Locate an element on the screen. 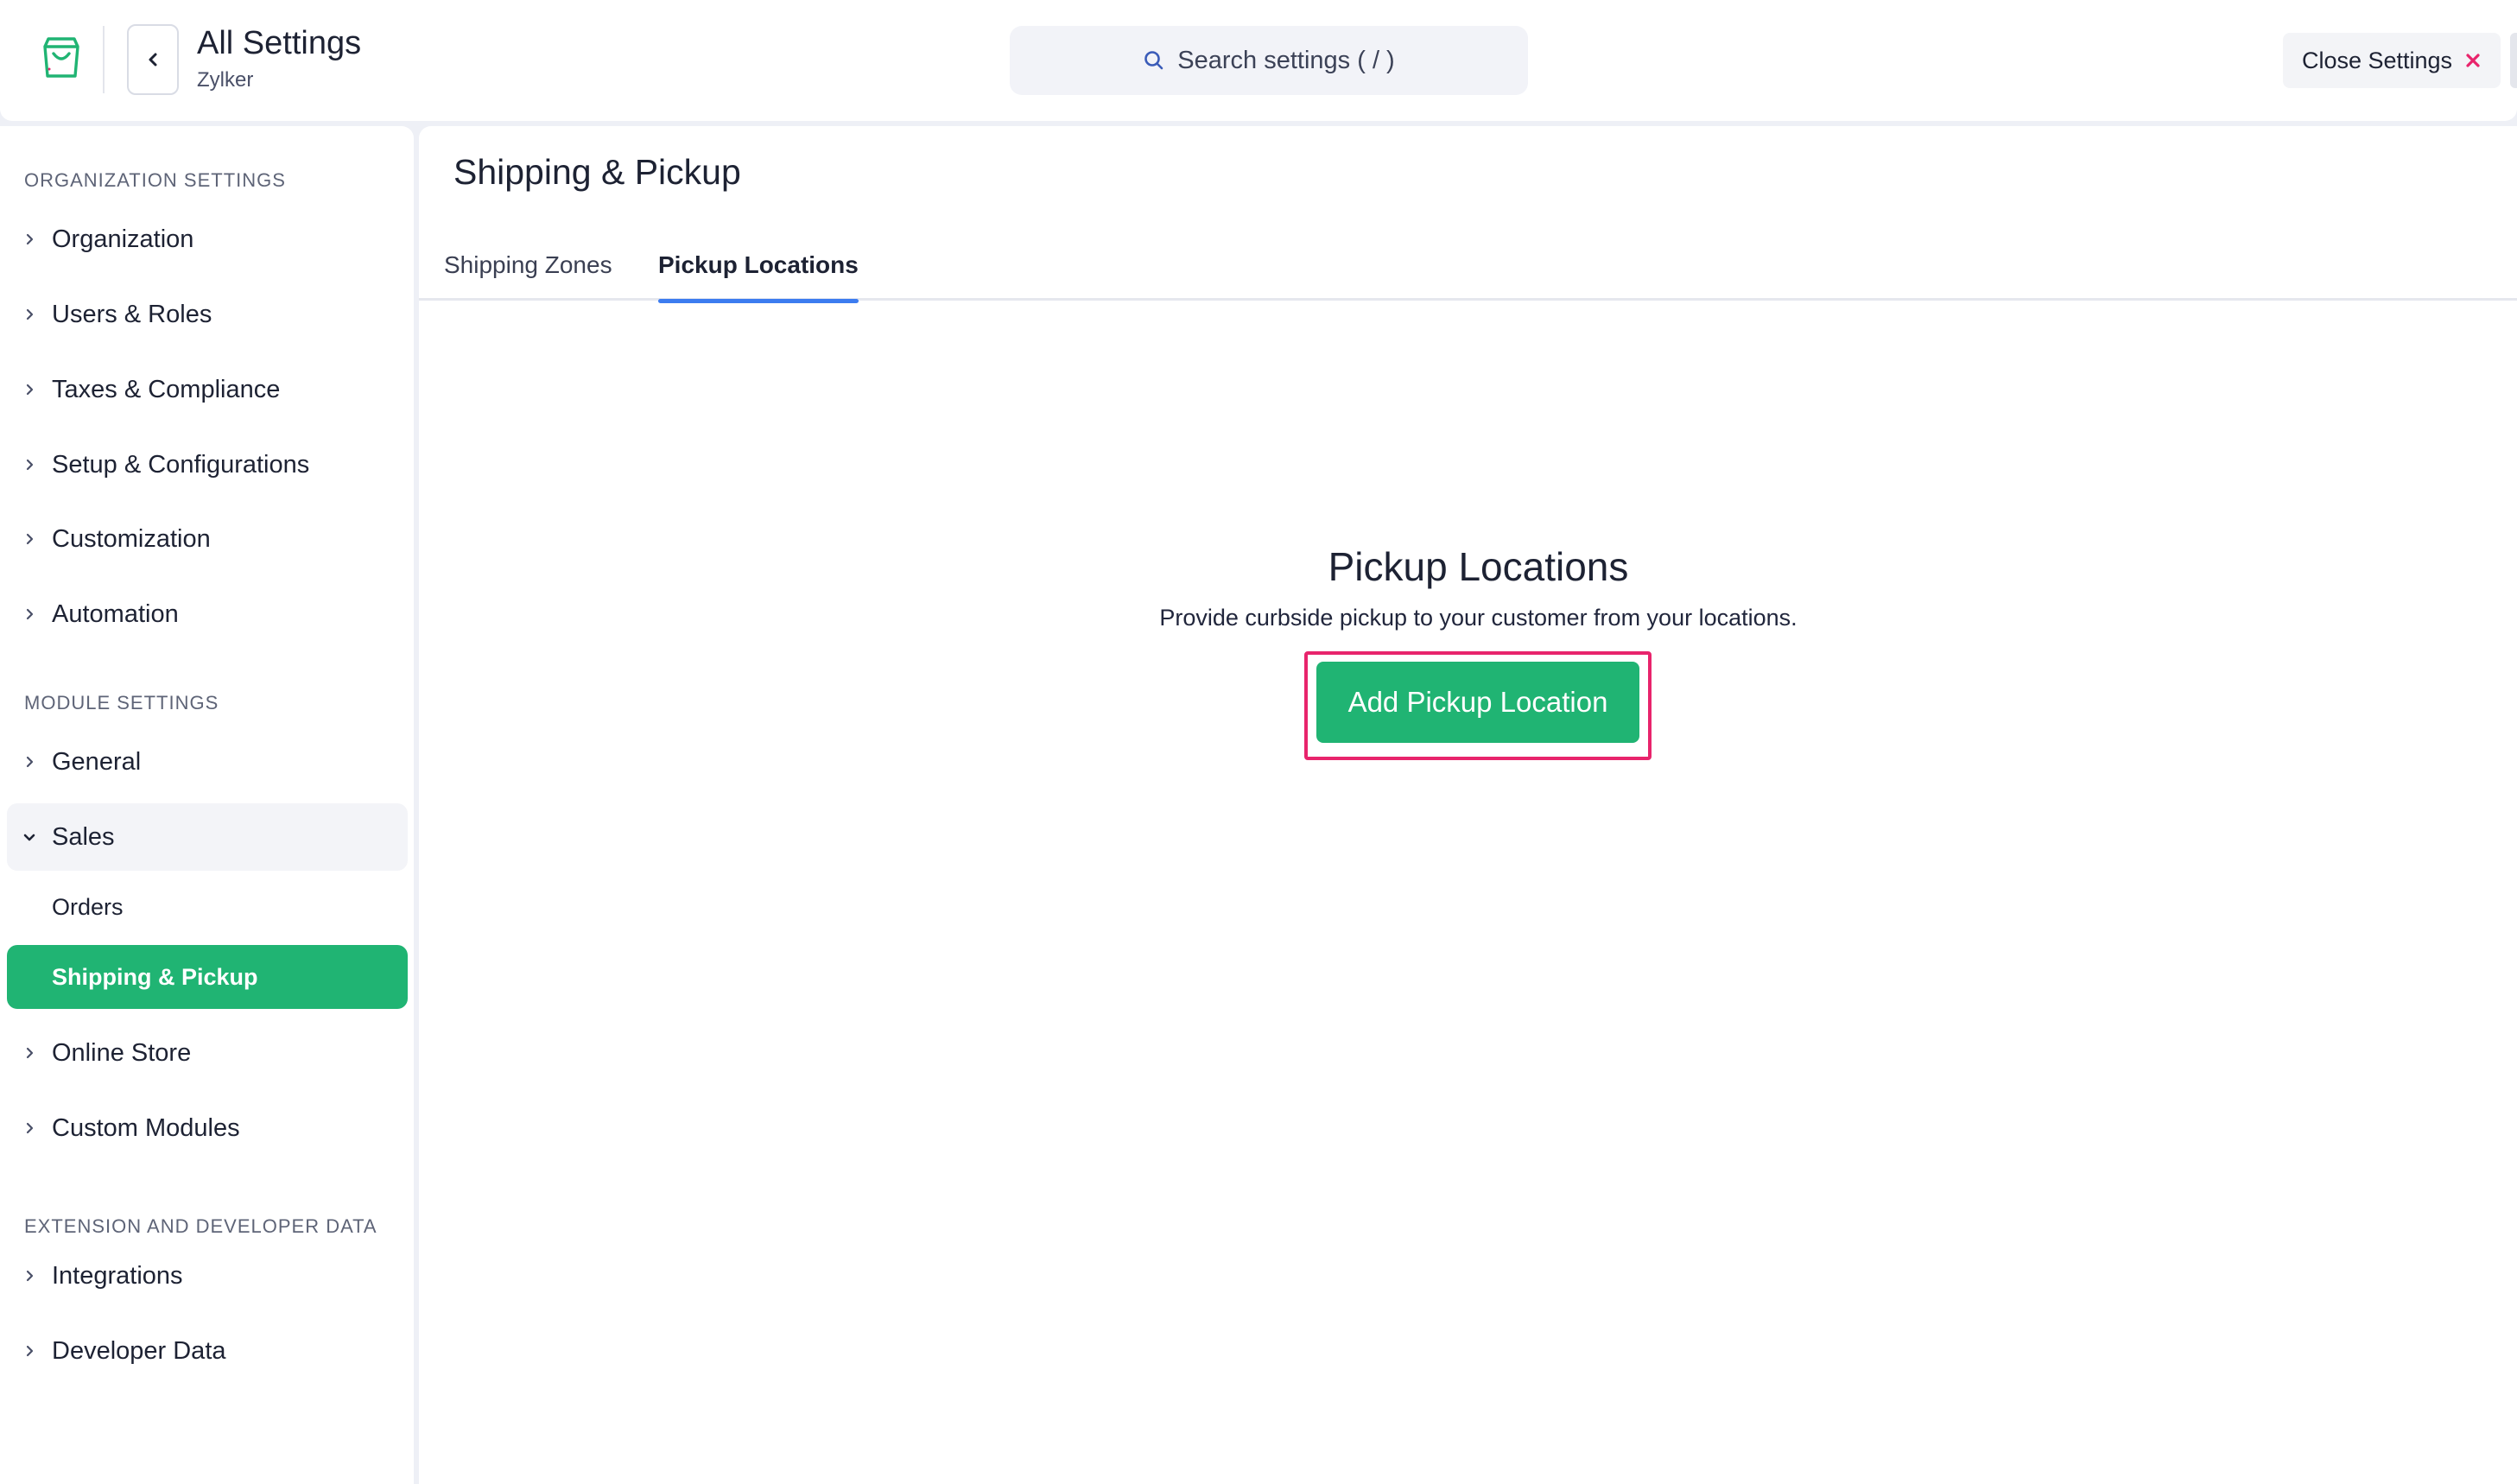 This screenshot has width=2517, height=1484. header-divider is located at coordinates (104, 59).